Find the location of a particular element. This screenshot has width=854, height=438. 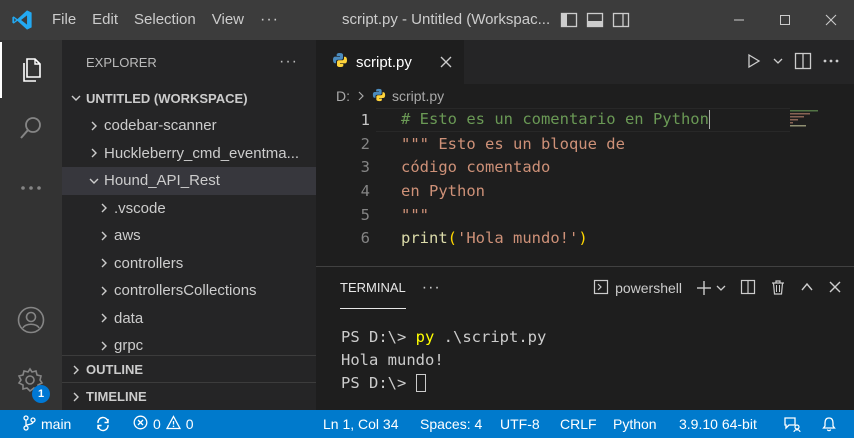

terminal-args: .\script.py is located at coordinates (490, 336).